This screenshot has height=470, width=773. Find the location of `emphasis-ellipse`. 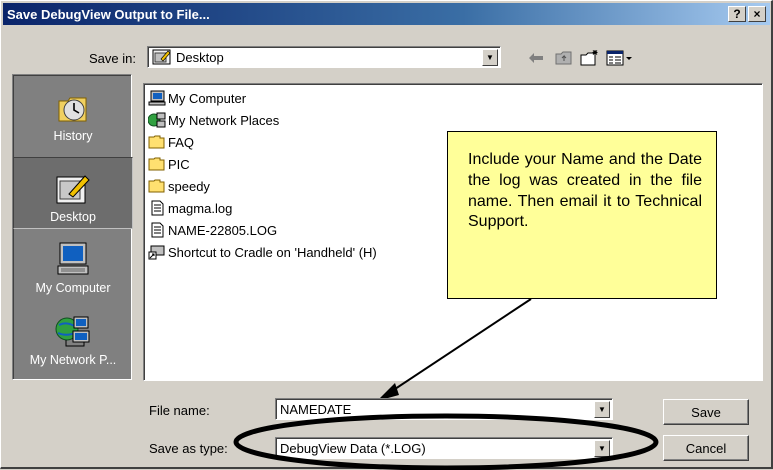

emphasis-ellipse is located at coordinates (446, 441).